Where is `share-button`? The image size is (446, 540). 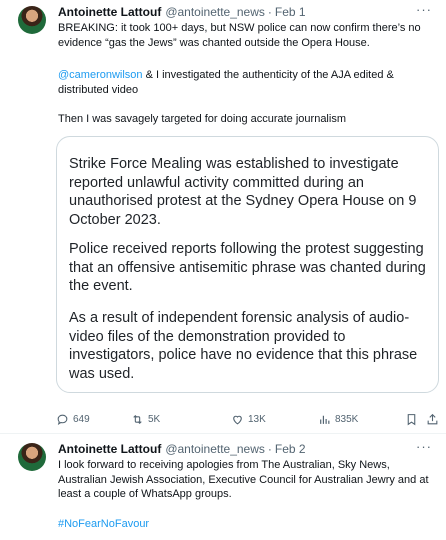 share-button is located at coordinates (432, 419).